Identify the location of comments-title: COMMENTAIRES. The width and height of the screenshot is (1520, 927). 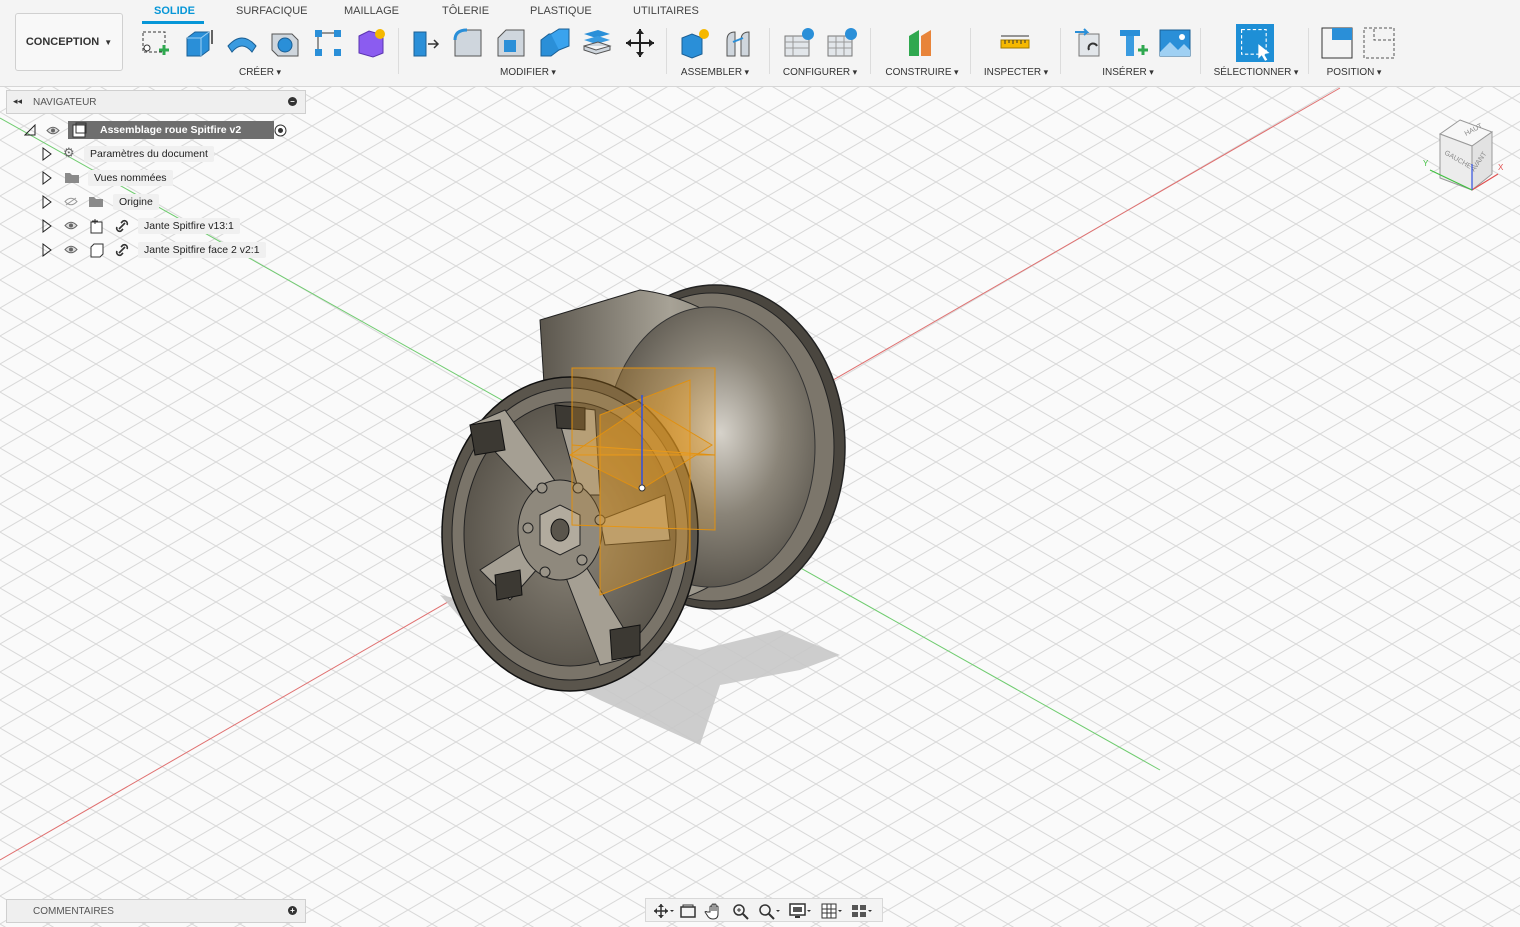
(73, 911).